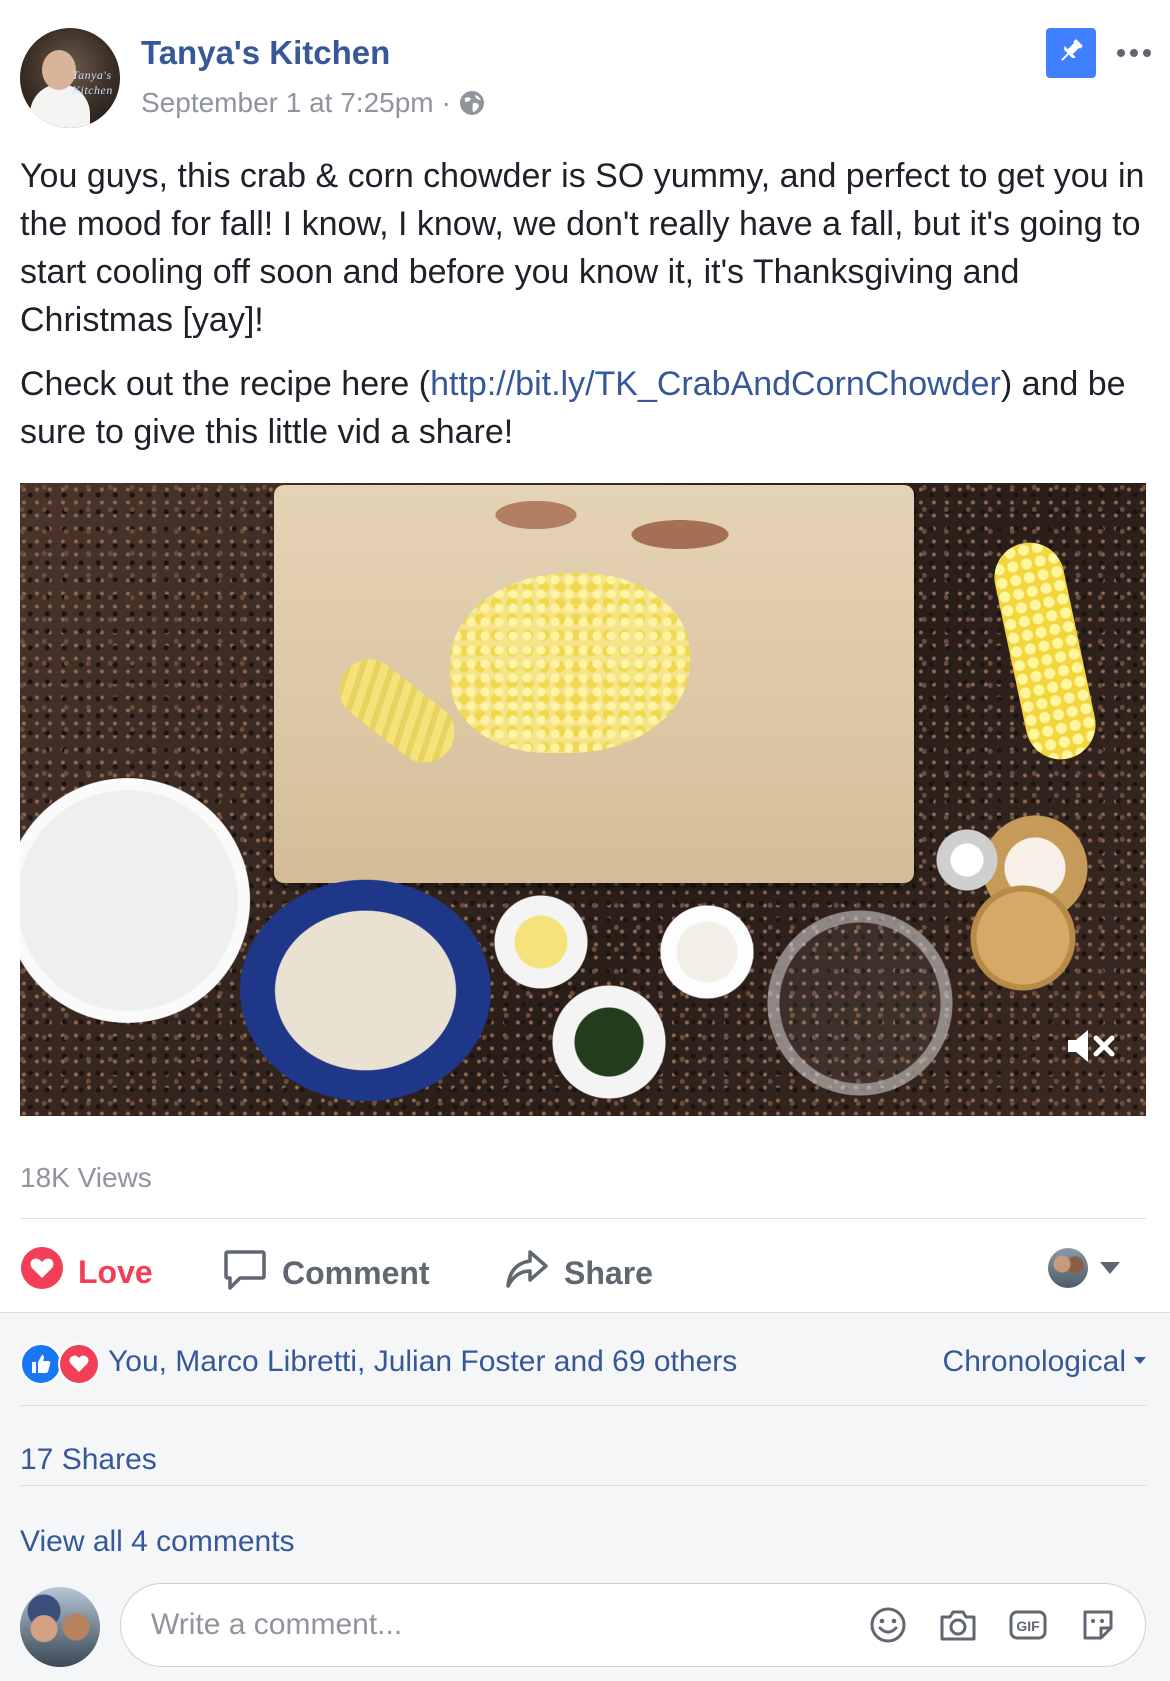  Describe the element at coordinates (633, 1625) in the screenshot. I see `comment-input: Write a comment... GIF` at that location.